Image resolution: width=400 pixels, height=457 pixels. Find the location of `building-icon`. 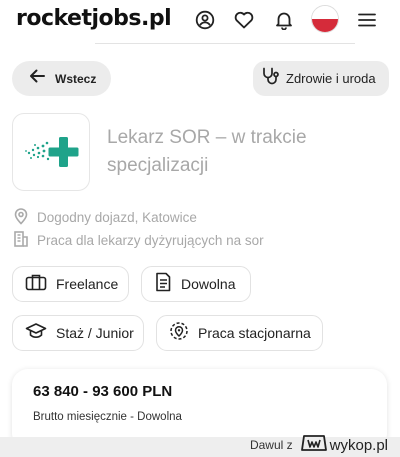

building-icon is located at coordinates (21, 240).